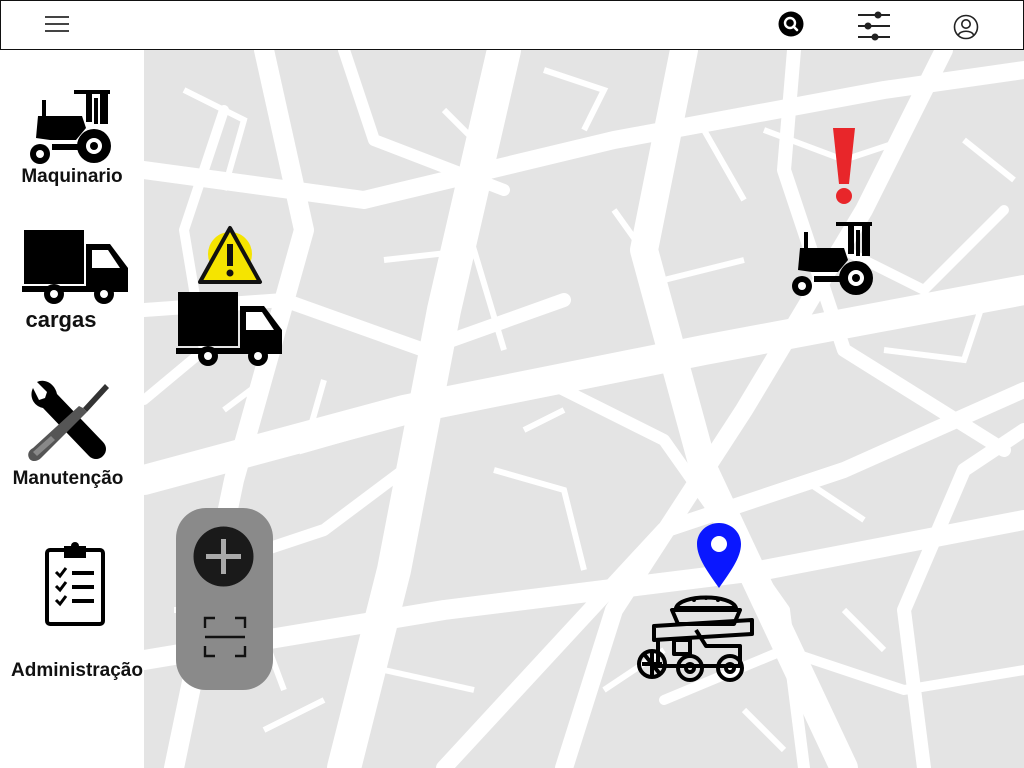 The width and height of the screenshot is (1024, 768). I want to click on top-bar, so click(512, 25).